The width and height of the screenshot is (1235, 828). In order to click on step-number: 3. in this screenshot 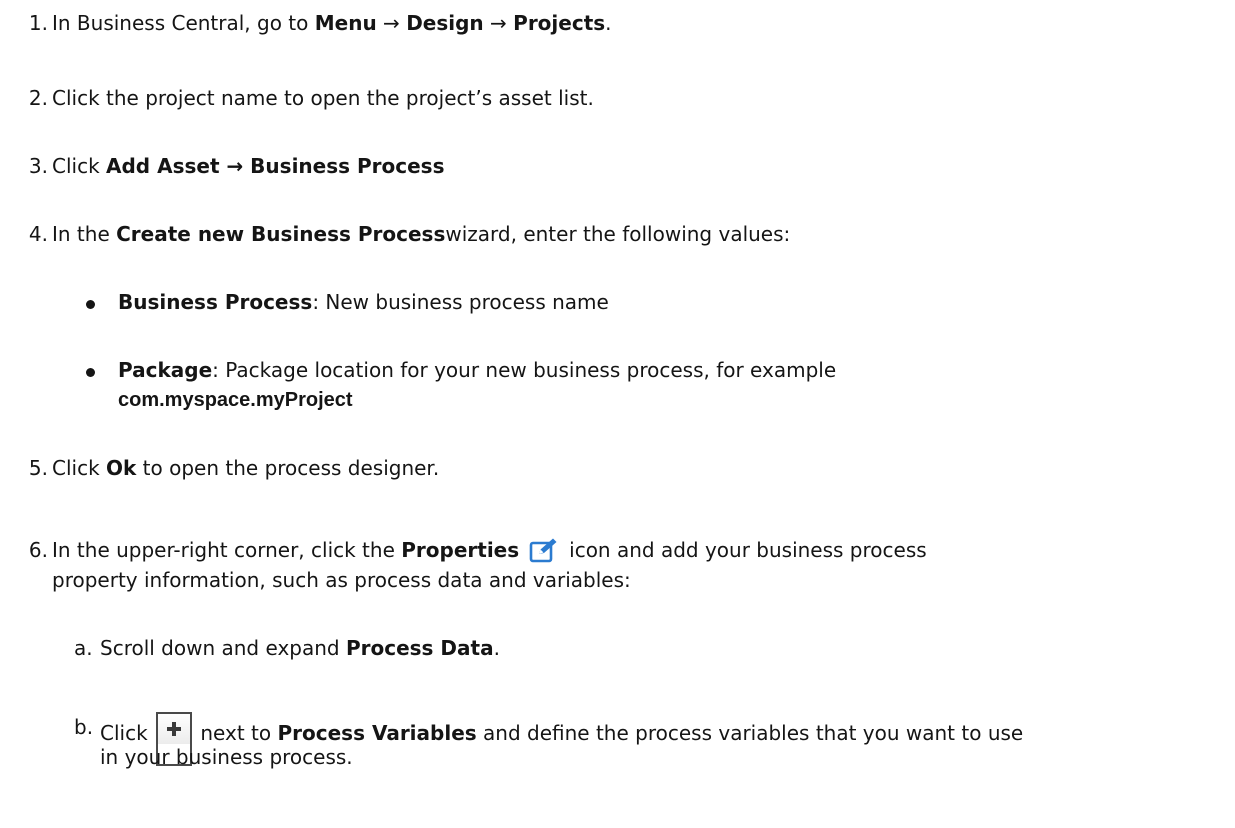, I will do `click(38, 166)`.